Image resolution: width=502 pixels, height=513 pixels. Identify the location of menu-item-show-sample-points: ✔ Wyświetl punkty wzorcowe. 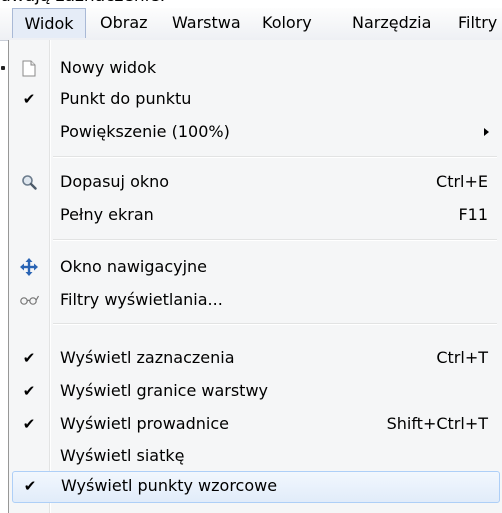
(256, 487).